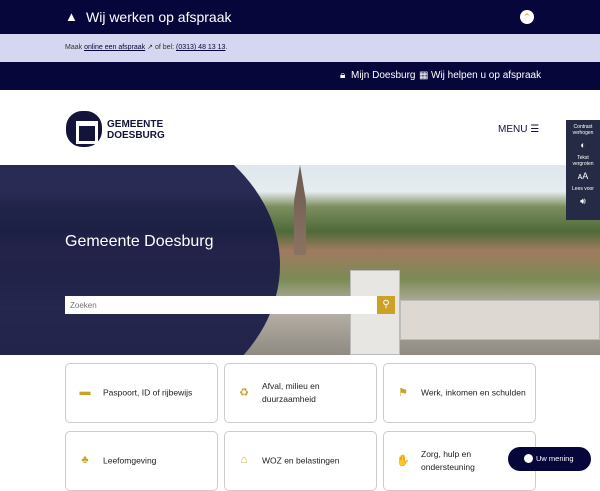 This screenshot has height=491, width=600. Describe the element at coordinates (164, 47) in the screenshot. I see `alert-text: of bel:` at that location.